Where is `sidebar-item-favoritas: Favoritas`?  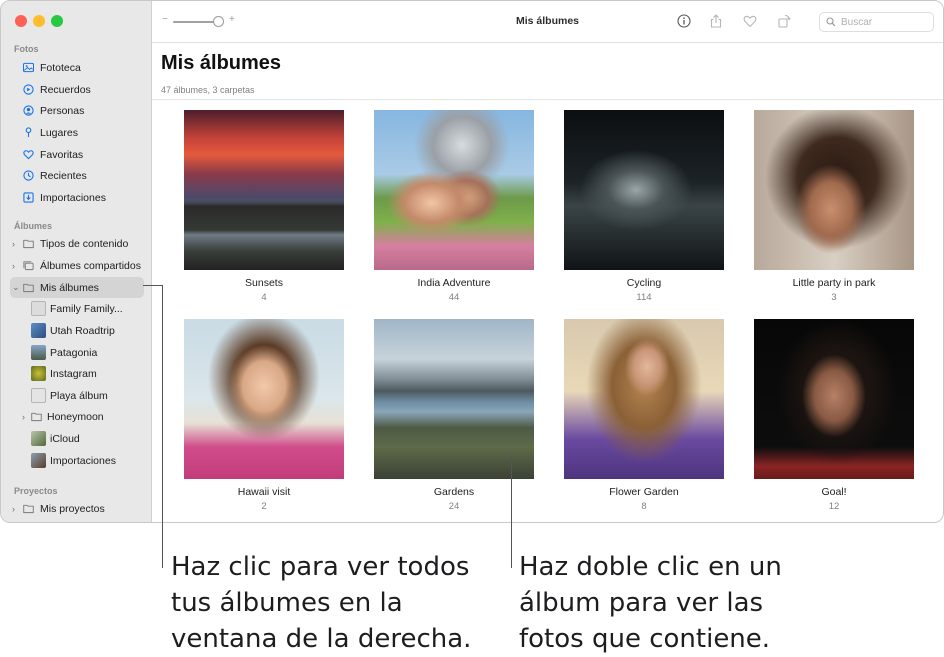
sidebar-item-favoritas: Favoritas is located at coordinates (77, 154).